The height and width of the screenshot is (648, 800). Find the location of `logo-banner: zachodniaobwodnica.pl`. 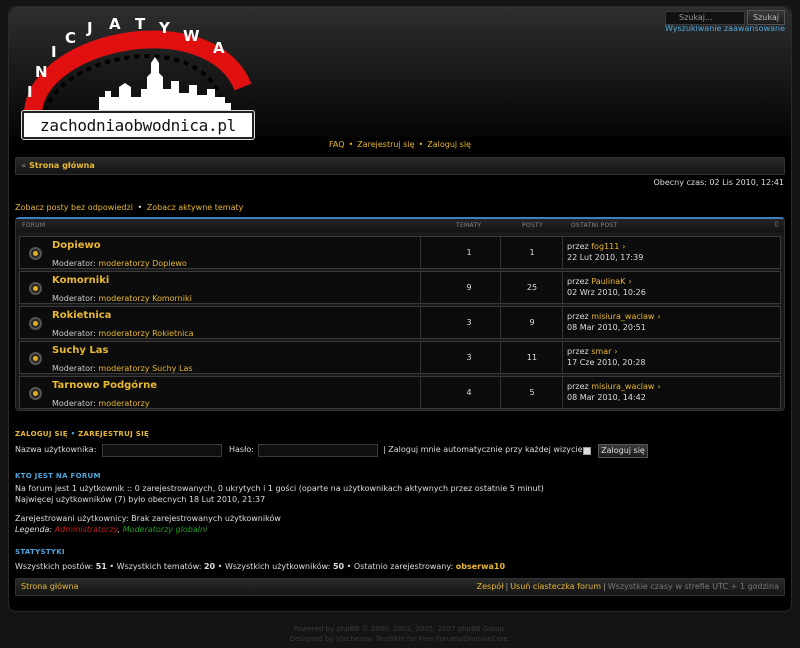

logo-banner: zachodniaobwodnica.pl is located at coordinates (138, 125).